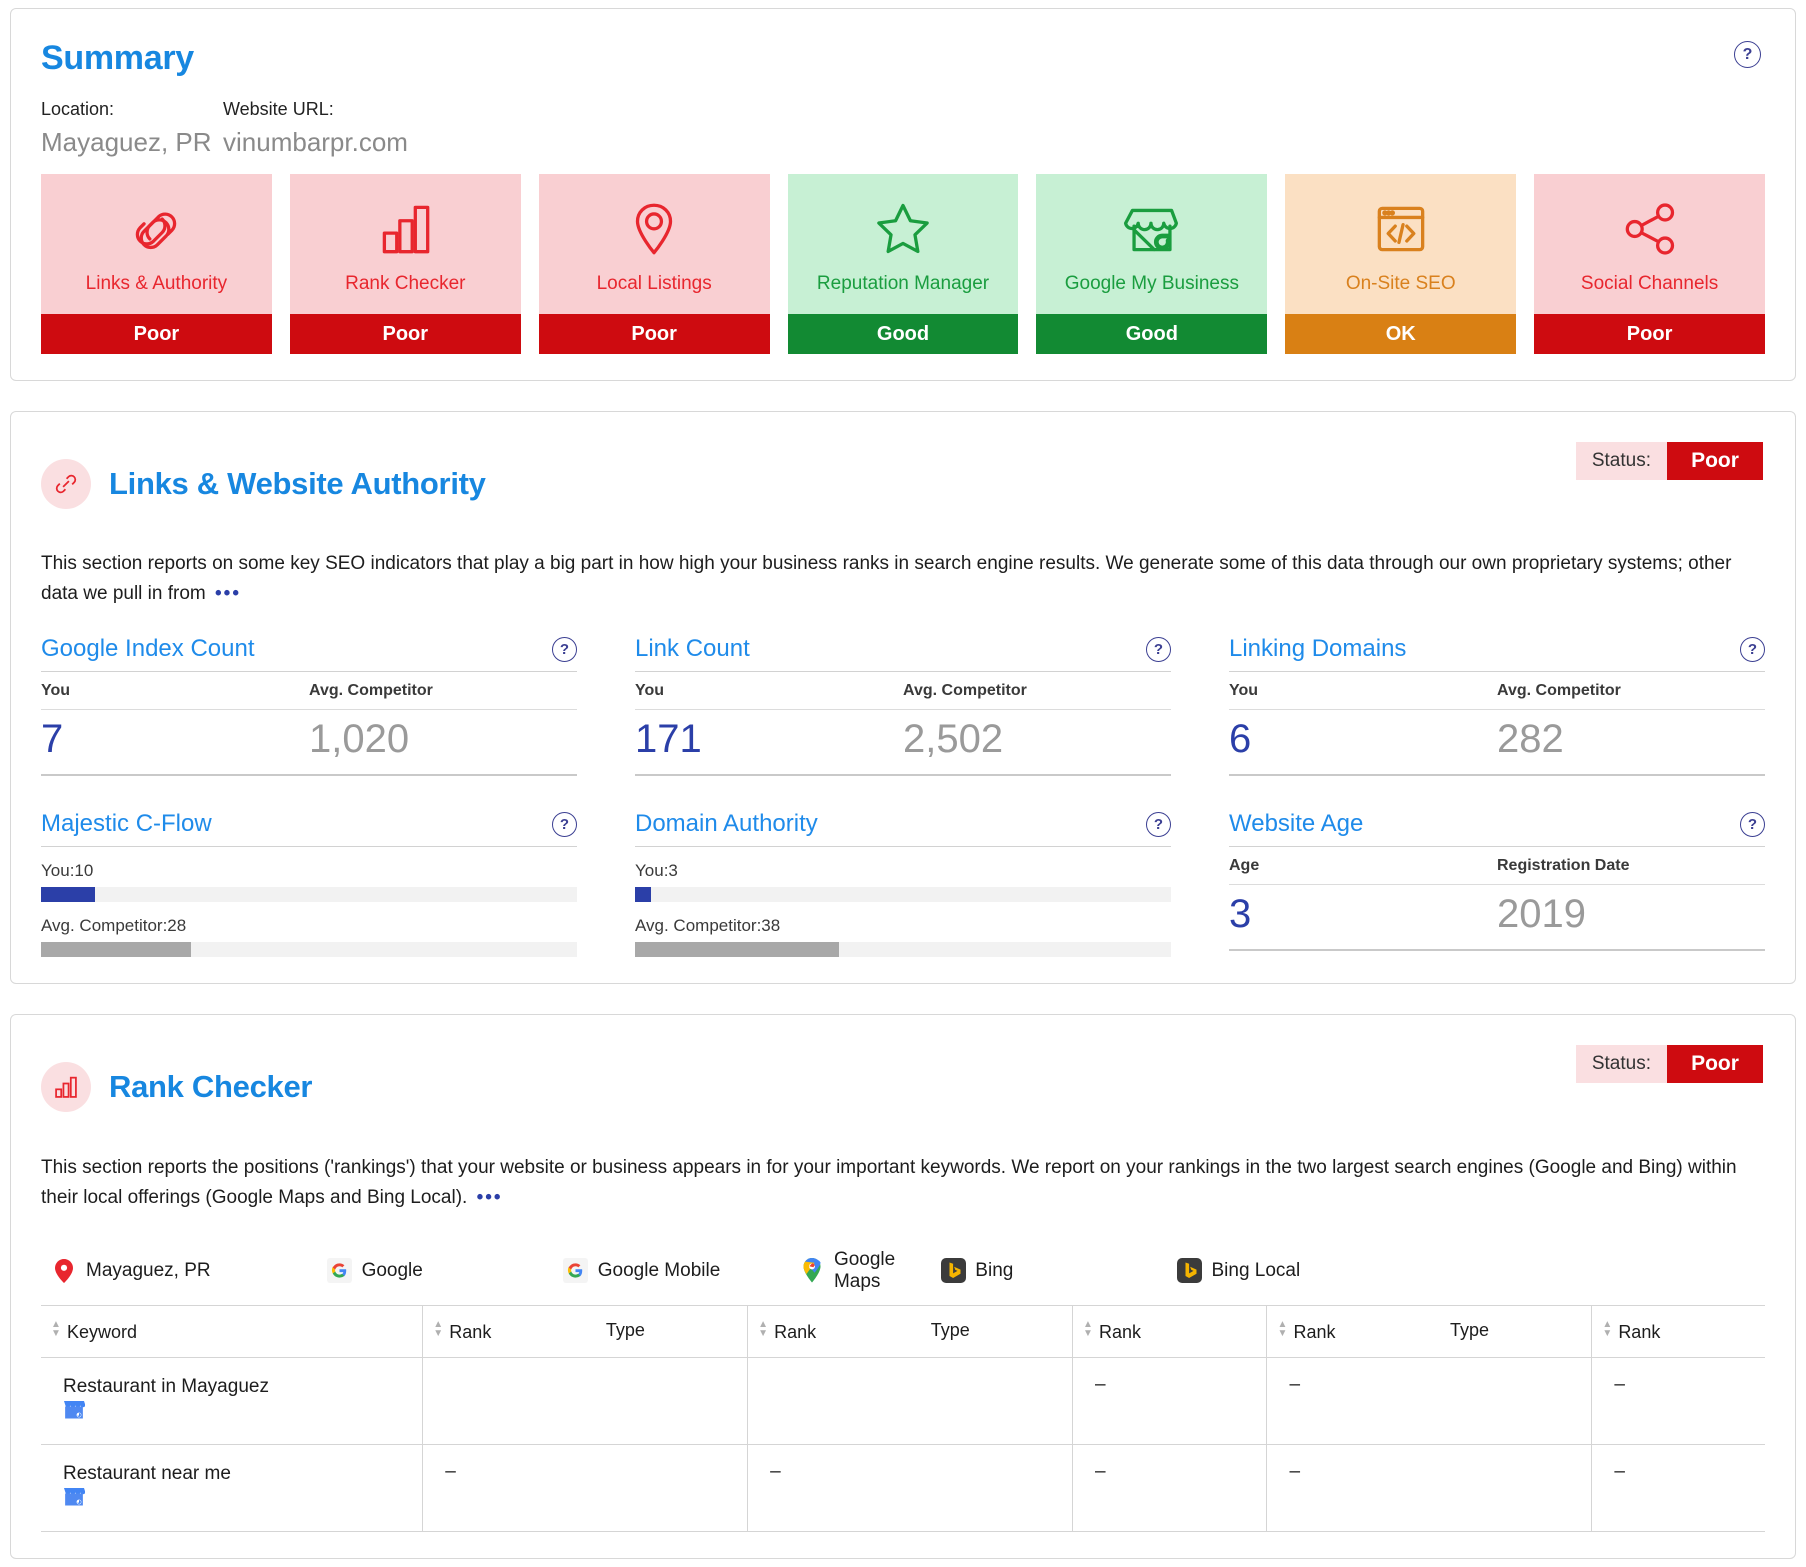 Image resolution: width=1806 pixels, height=1567 pixels. Describe the element at coordinates (996, 1331) in the screenshot. I see `column-header-type-4: Type` at that location.